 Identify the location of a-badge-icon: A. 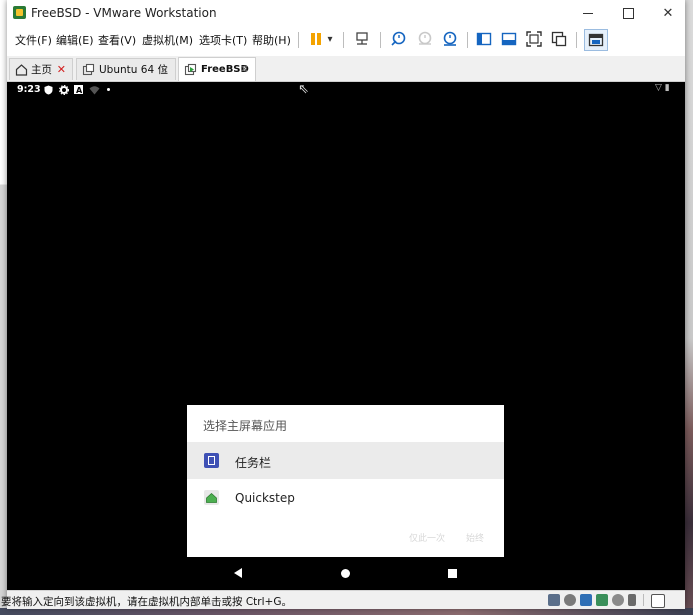
(78, 89).